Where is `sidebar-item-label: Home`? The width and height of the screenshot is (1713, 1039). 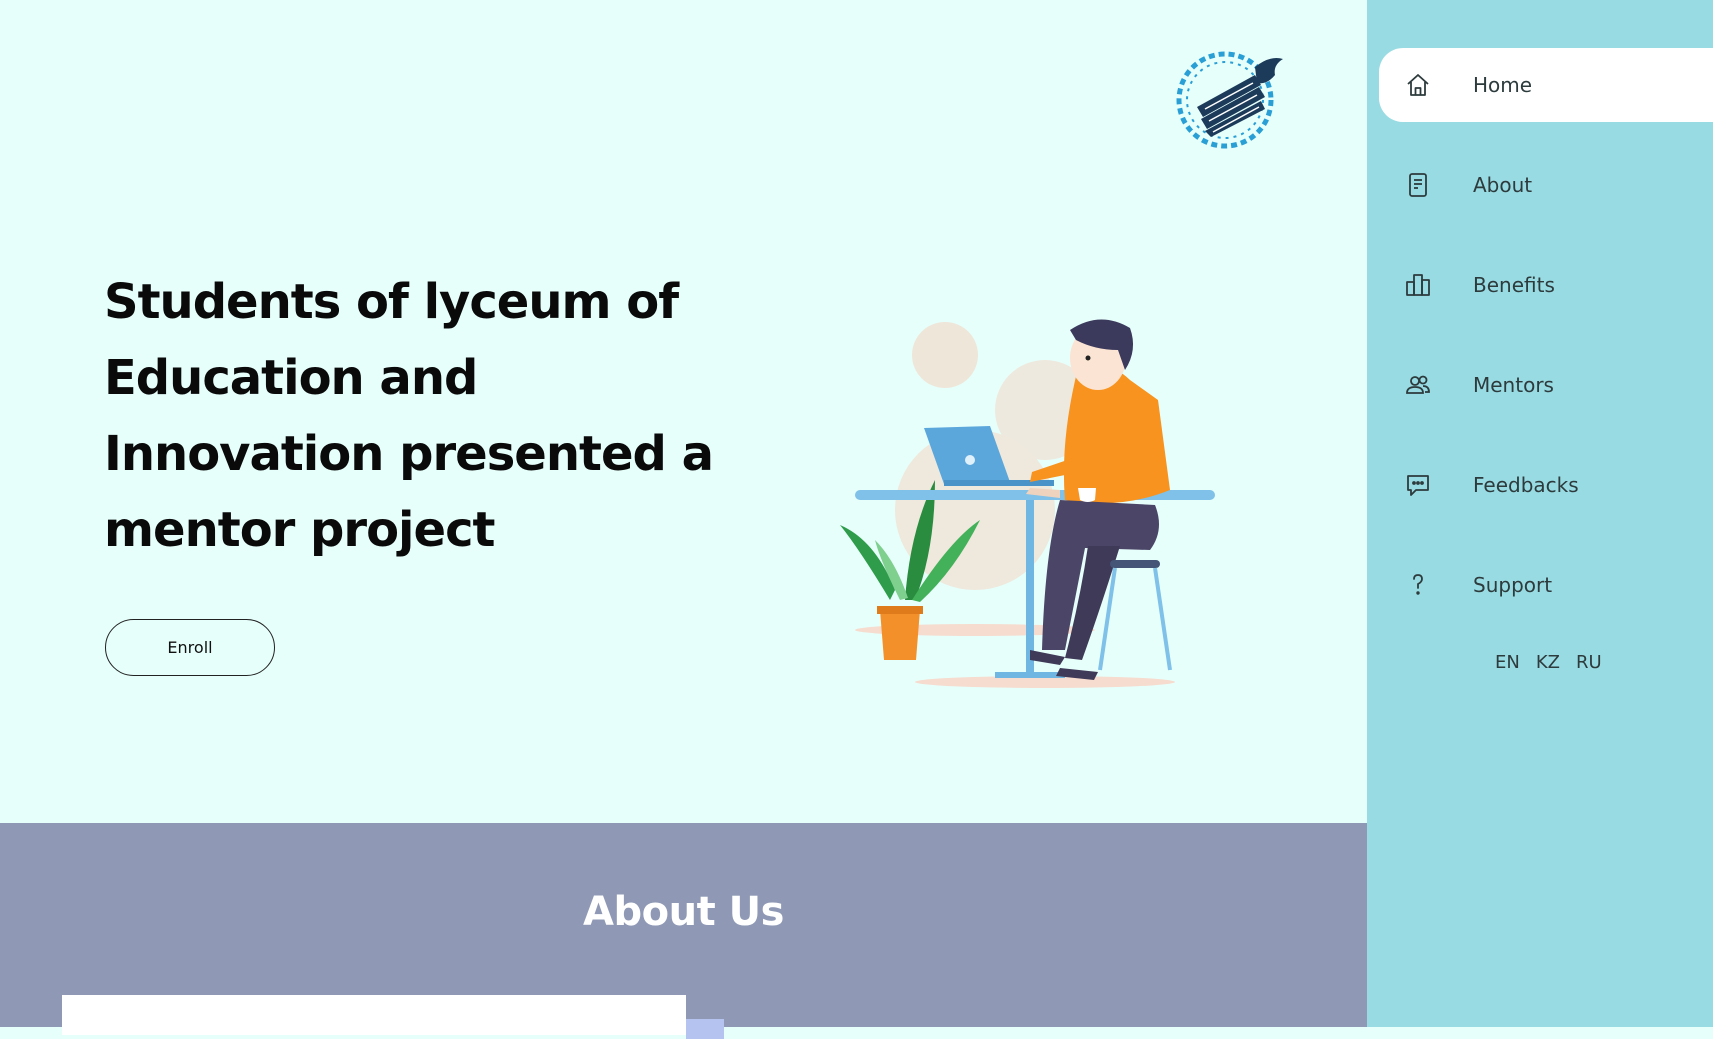 sidebar-item-label: Home is located at coordinates (1503, 85).